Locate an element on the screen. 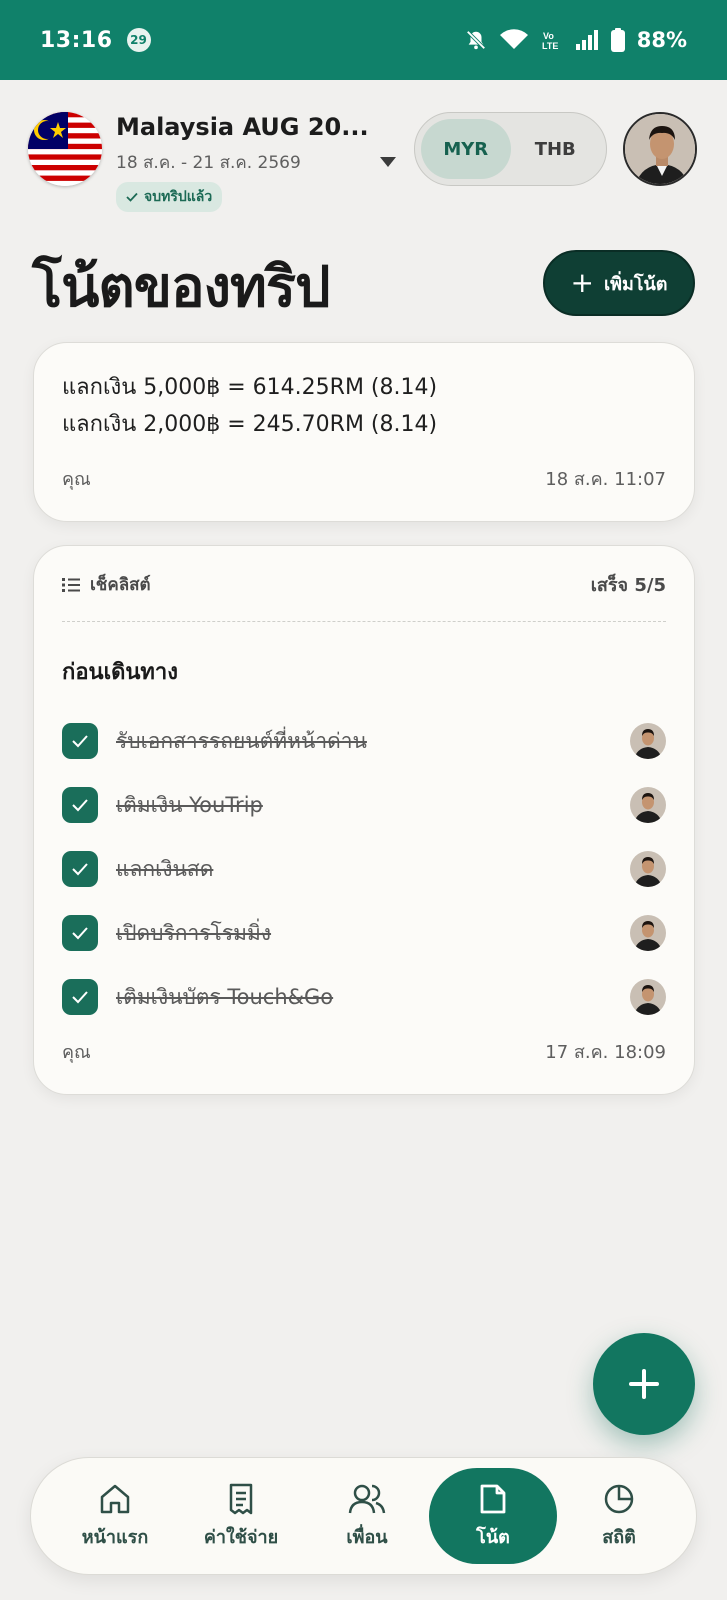  trip-status-badge: จบทริปแล้ว is located at coordinates (169, 197).